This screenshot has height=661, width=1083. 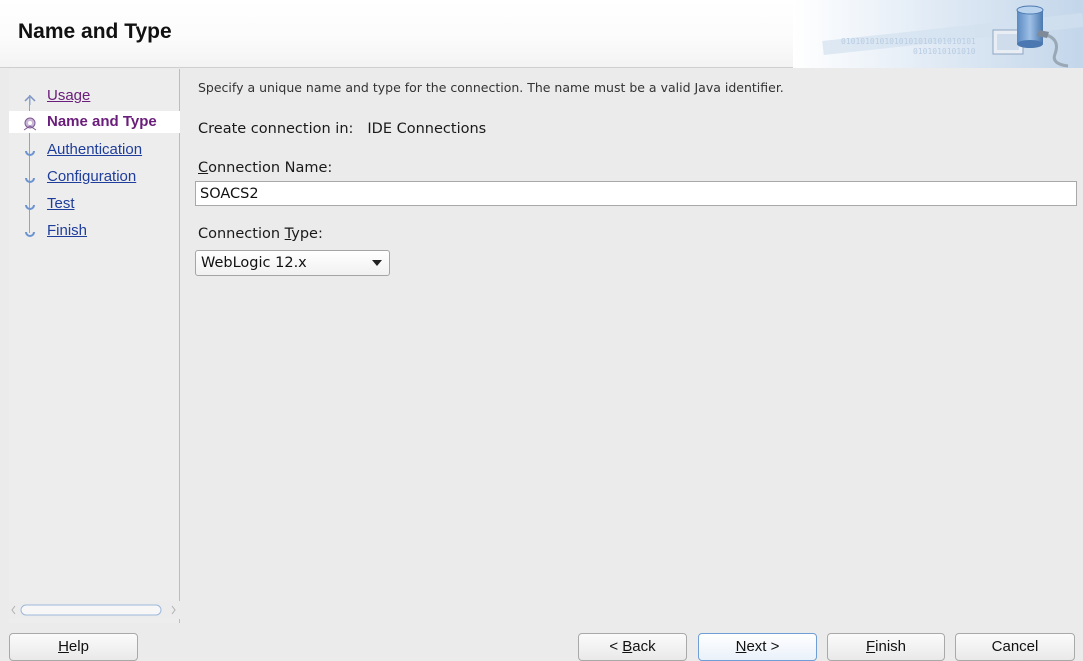 What do you see at coordinates (94, 204) in the screenshot?
I see `step-test: Test` at bounding box center [94, 204].